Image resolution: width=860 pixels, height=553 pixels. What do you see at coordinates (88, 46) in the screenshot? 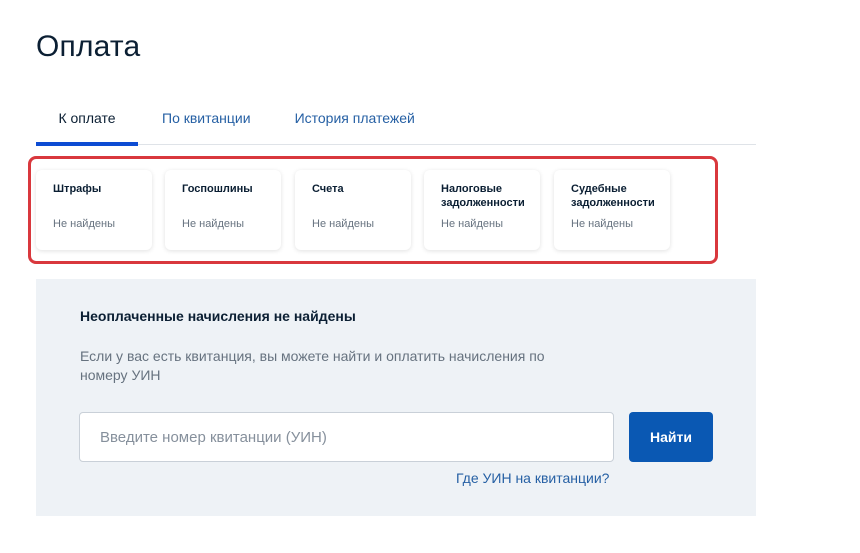
I see `page-title: Оплата` at bounding box center [88, 46].